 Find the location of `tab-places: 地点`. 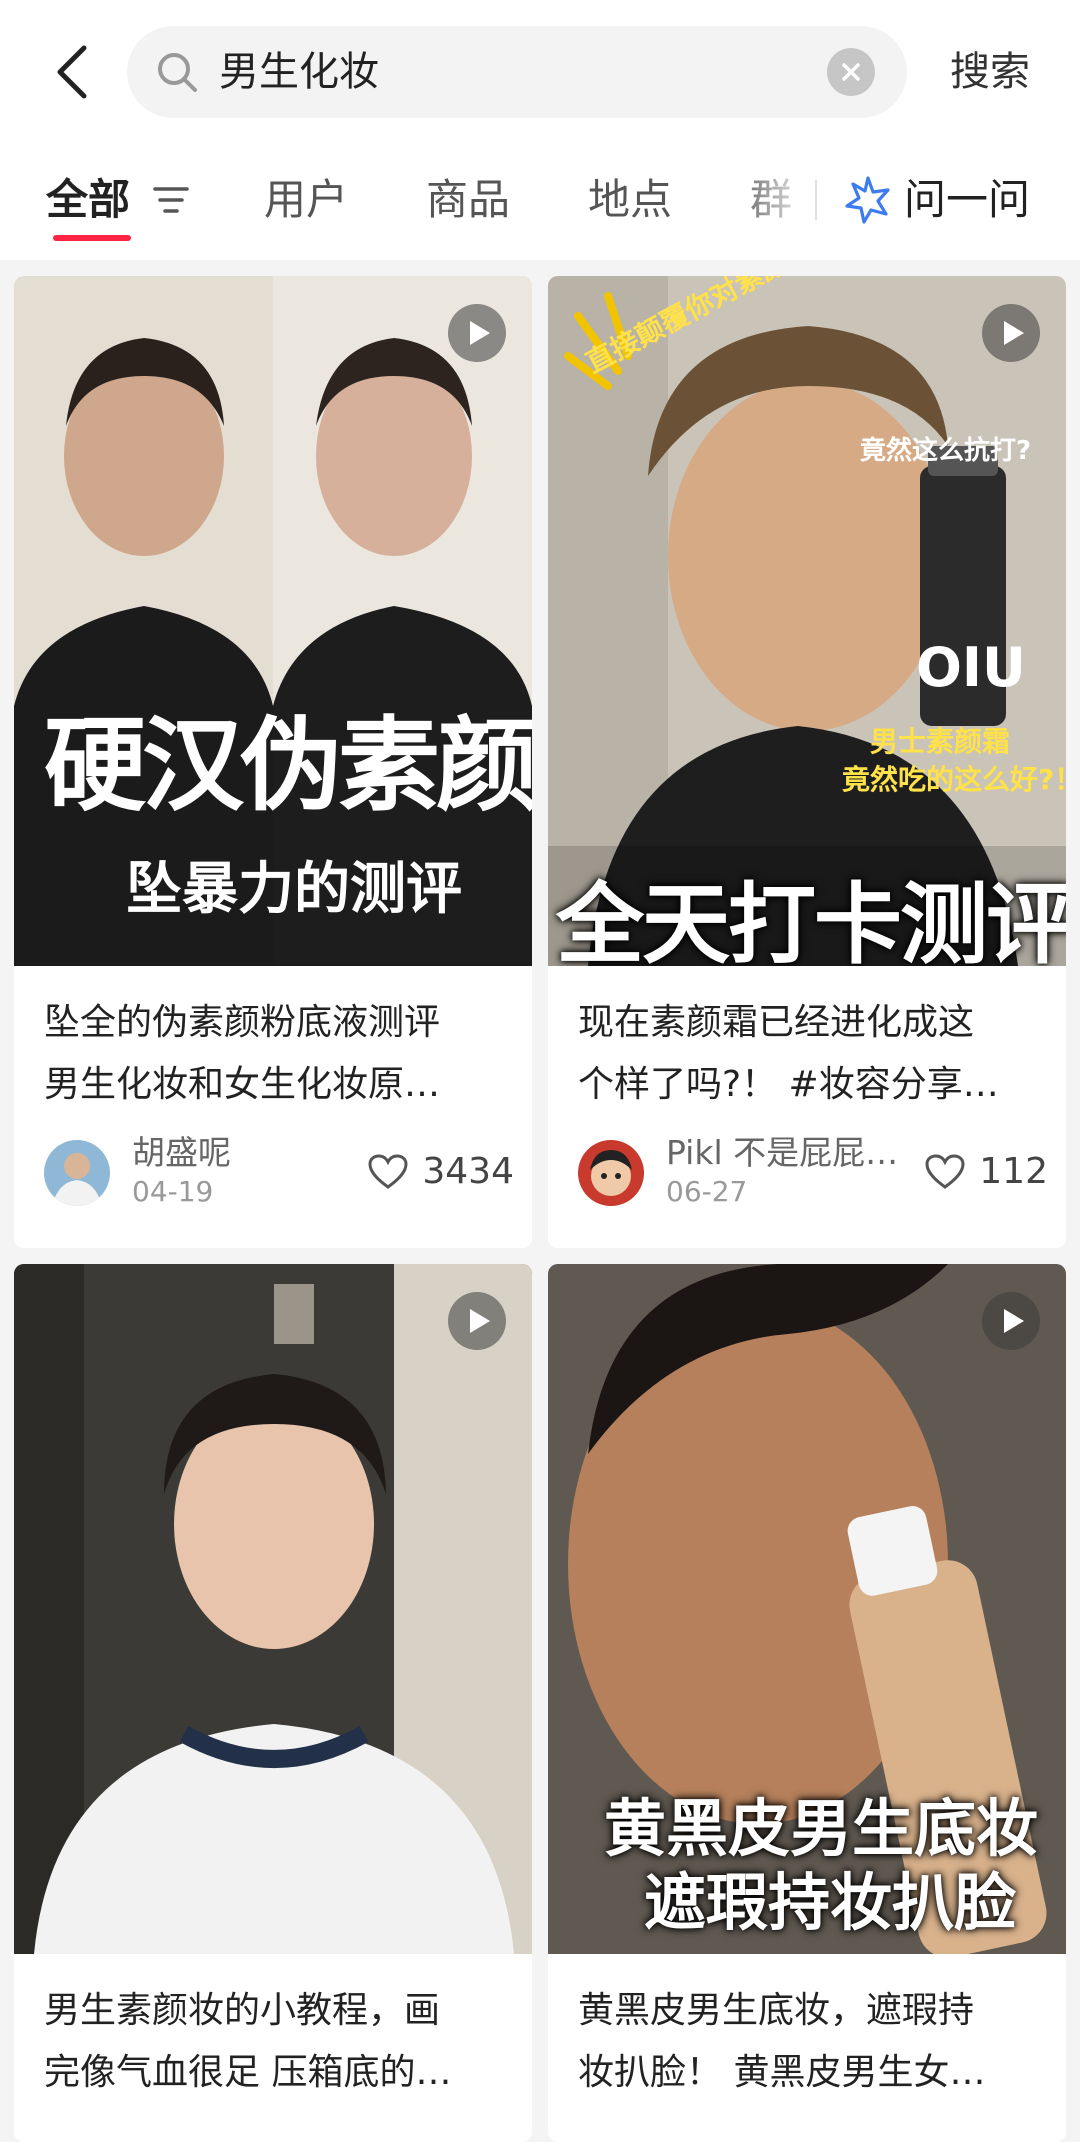

tab-places: 地点 is located at coordinates (630, 200).